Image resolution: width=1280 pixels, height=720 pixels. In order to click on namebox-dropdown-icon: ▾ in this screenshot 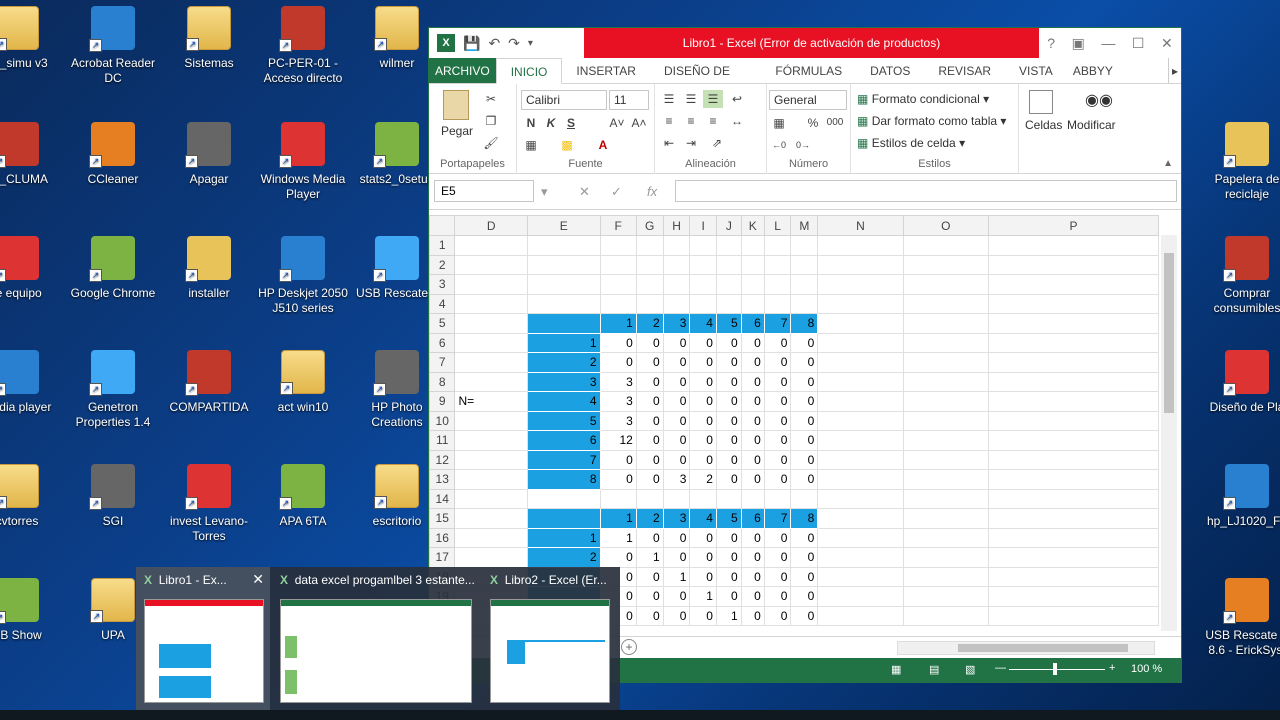, I will do `click(544, 192)`.